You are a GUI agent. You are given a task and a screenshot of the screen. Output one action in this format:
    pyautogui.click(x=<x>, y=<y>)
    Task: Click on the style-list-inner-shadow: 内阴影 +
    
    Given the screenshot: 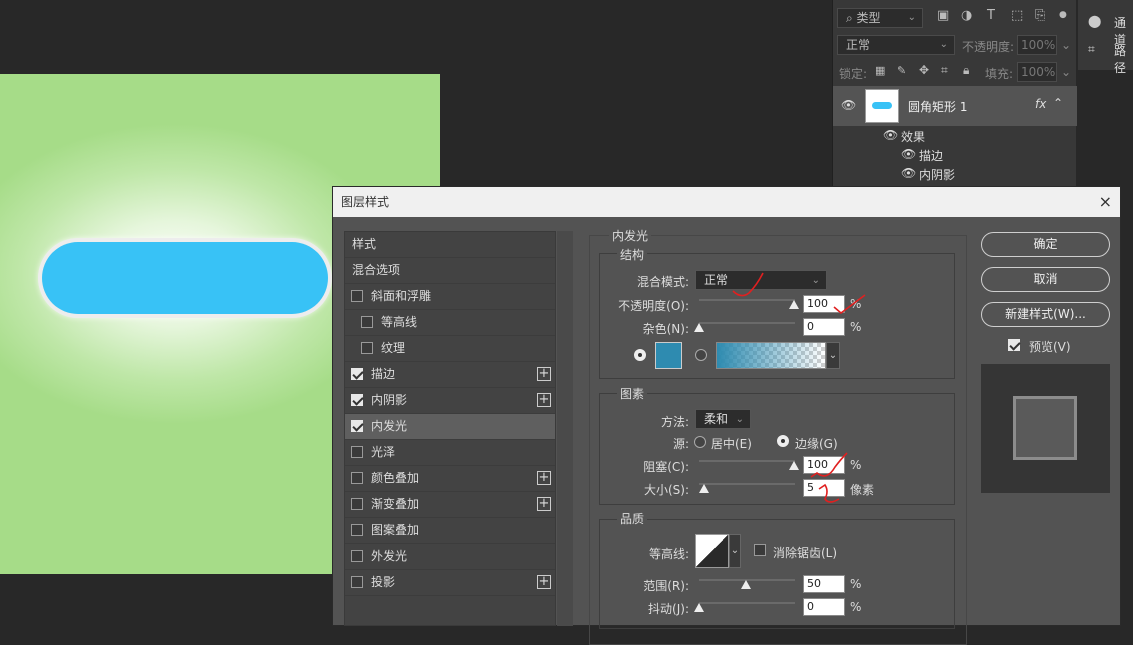 What is the action you would take?
    pyautogui.click(x=450, y=401)
    